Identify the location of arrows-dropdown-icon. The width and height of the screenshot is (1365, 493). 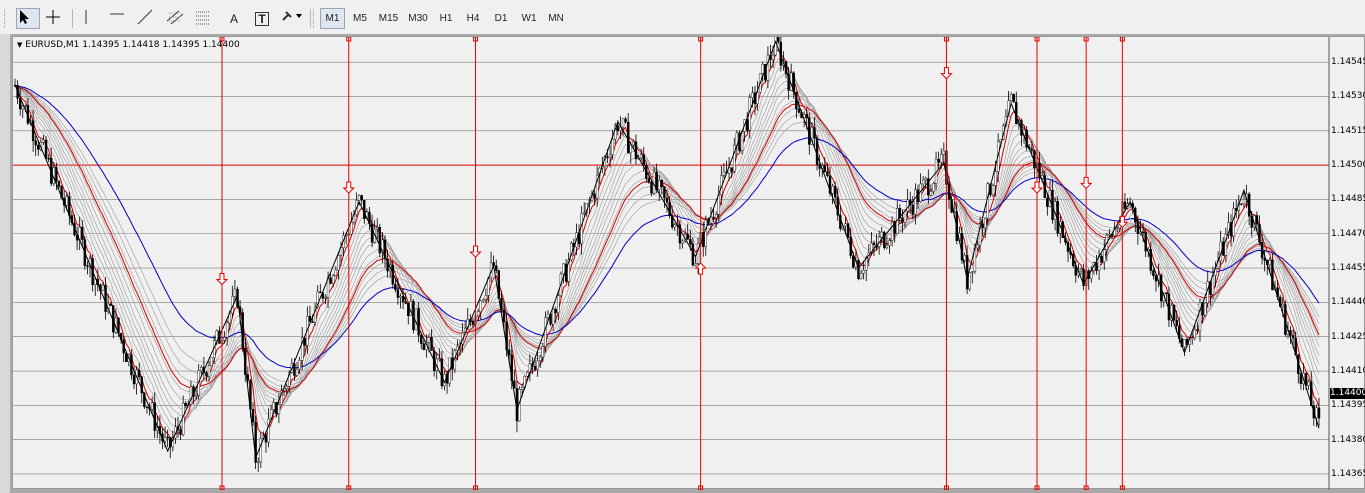
(292, 18).